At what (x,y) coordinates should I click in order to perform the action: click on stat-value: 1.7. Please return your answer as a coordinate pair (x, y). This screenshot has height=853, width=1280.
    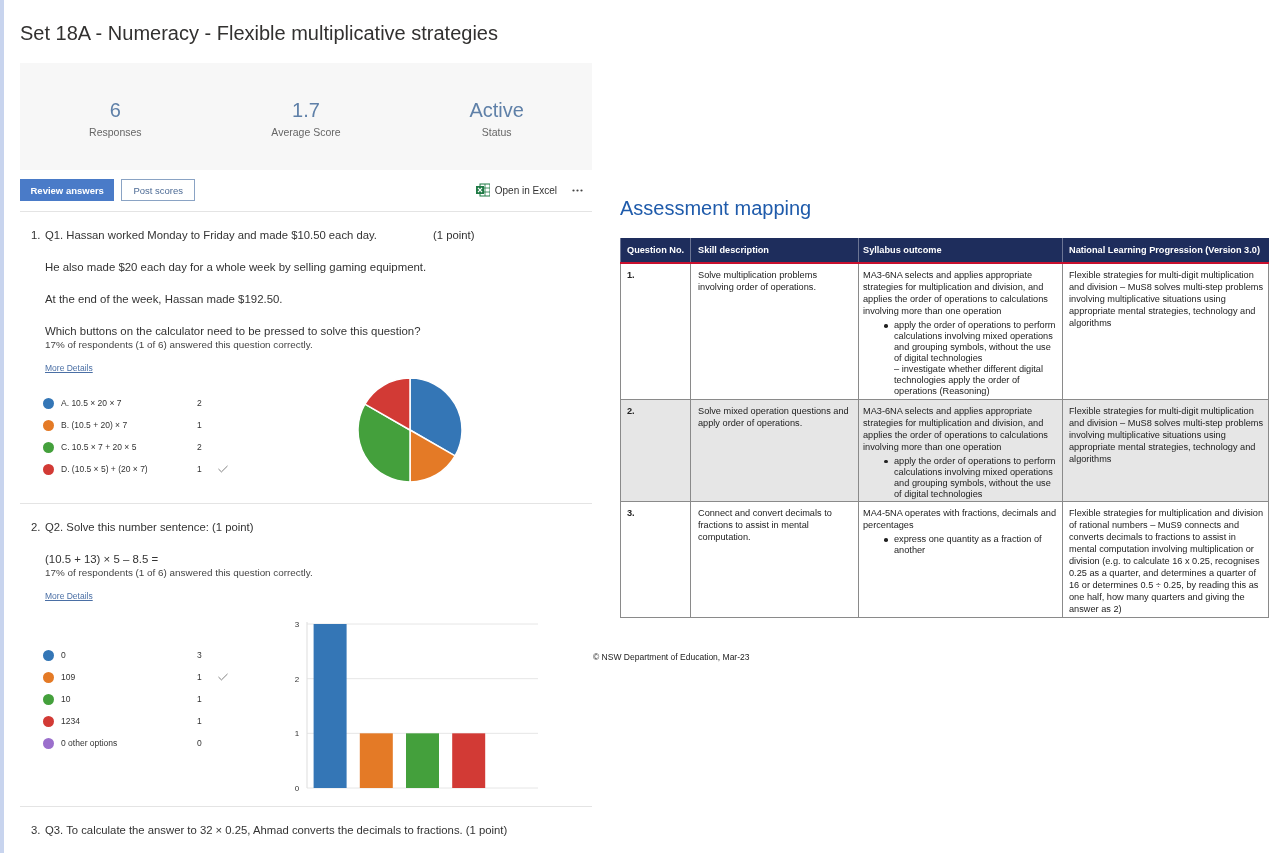
    Looking at the image, I should click on (306, 110).